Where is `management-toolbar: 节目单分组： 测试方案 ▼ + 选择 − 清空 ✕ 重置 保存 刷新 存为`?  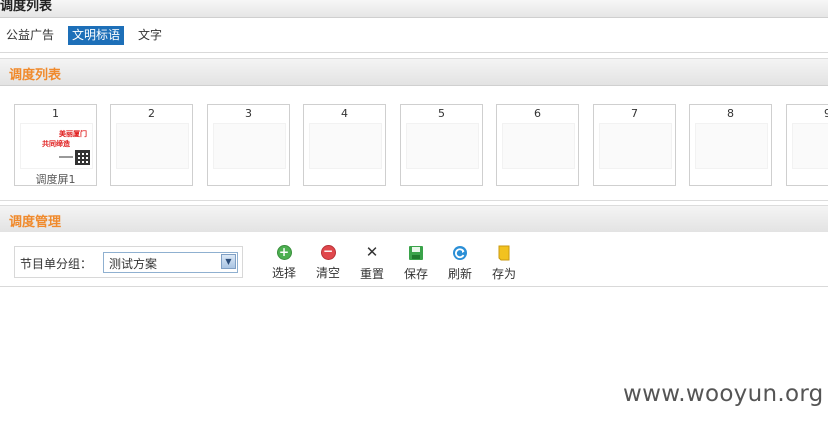 management-toolbar: 节目单分组： 测试方案 ▼ + 选择 − 清空 ✕ 重置 保存 刷新 存为 is located at coordinates (414, 259).